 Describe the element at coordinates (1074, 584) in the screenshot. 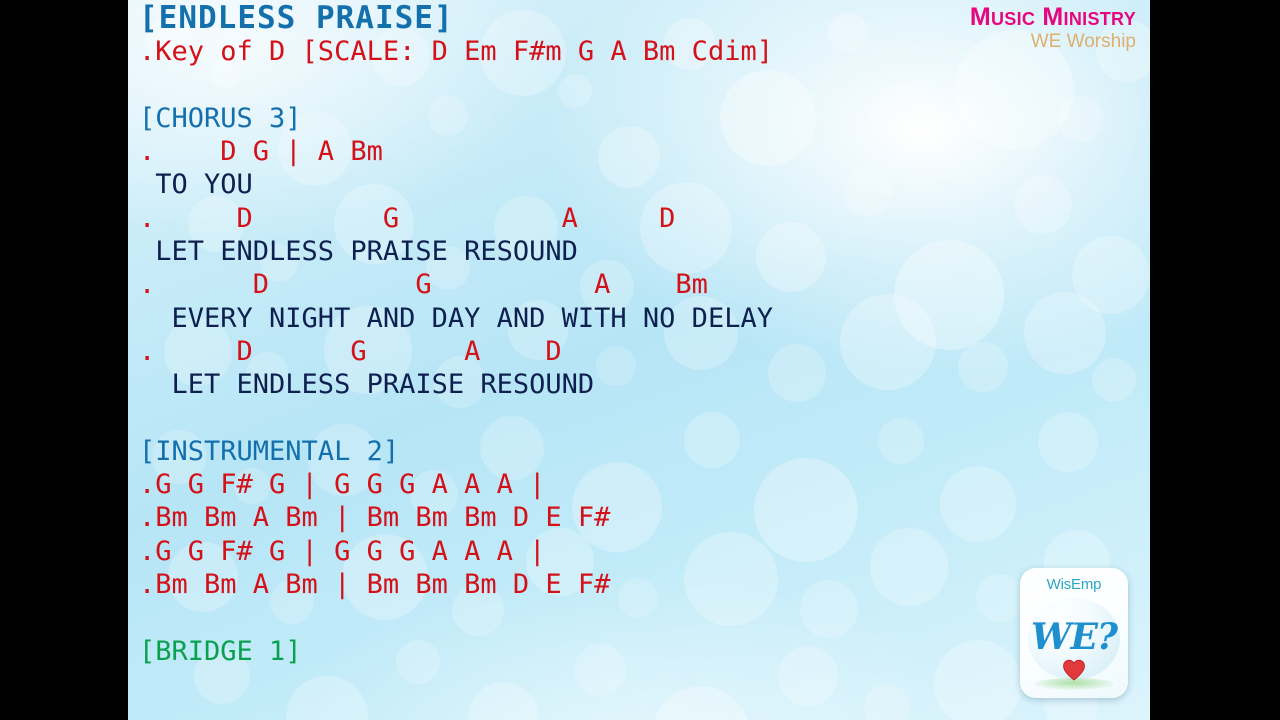

I see `logo-wordmark: WisEmp` at that location.